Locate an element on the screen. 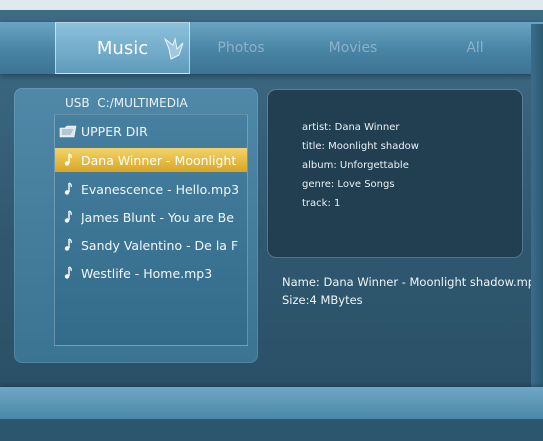  right-frame-edge is located at coordinates (537, 205).